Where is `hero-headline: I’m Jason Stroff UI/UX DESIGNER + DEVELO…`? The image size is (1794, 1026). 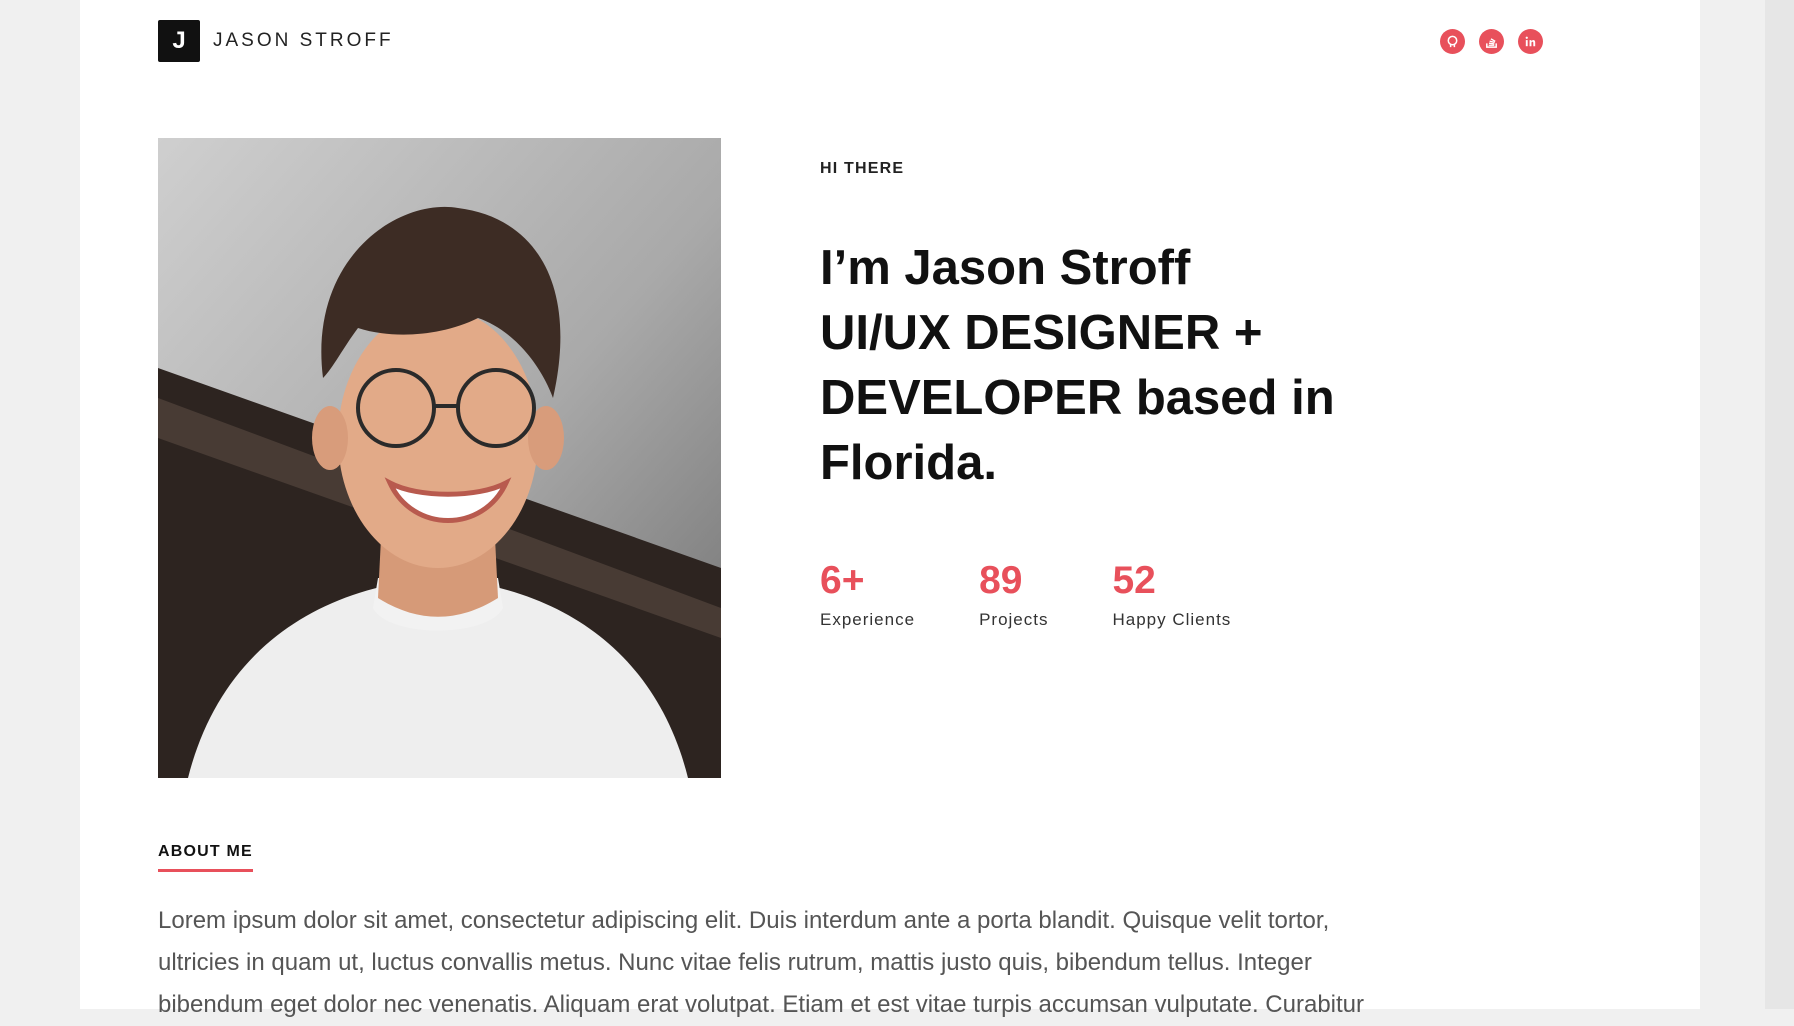
hero-headline: I’m Jason Stroff UI/UX DESIGNER + DEVELO… is located at coordinates (1170, 366).